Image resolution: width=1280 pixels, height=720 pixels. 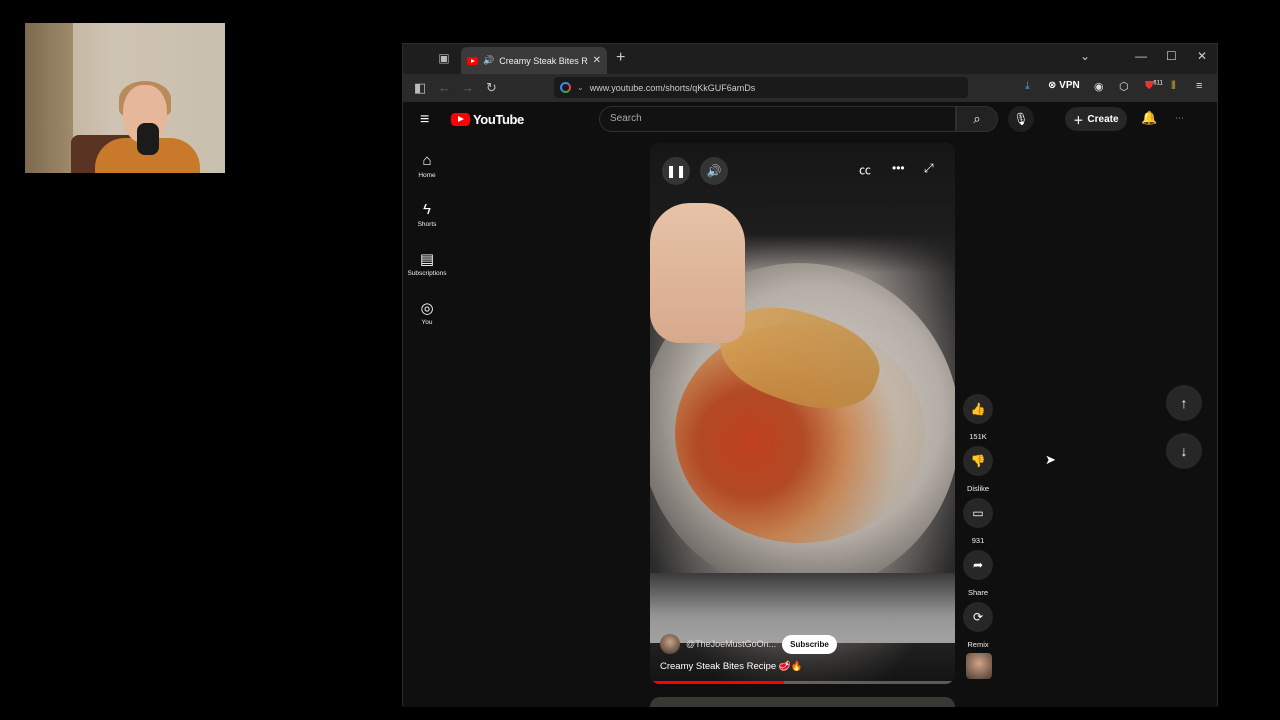 What do you see at coordinates (1027, 86) in the screenshot?
I see `download-icon: ⤓` at bounding box center [1027, 86].